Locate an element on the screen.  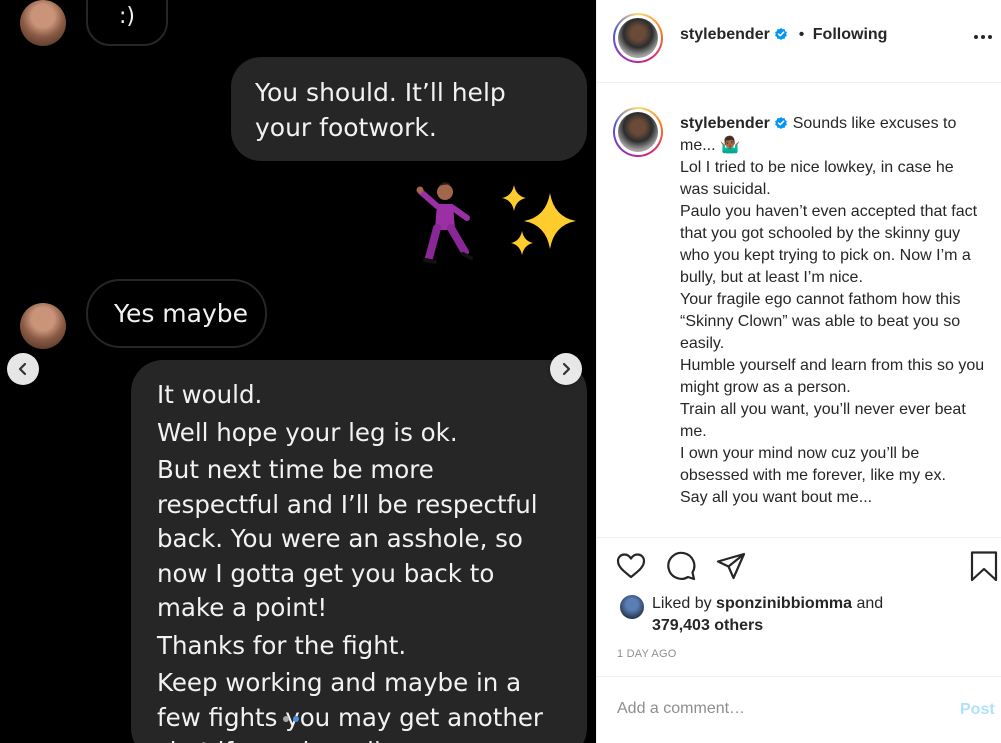
likes-others-count: 379,403 others is located at coordinates (707, 625).